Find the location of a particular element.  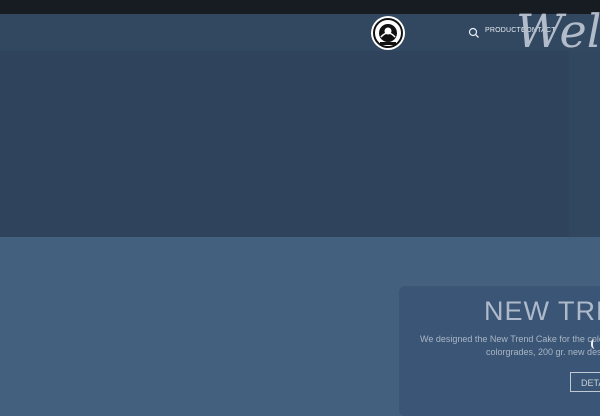

top-strip is located at coordinates (300, 7).